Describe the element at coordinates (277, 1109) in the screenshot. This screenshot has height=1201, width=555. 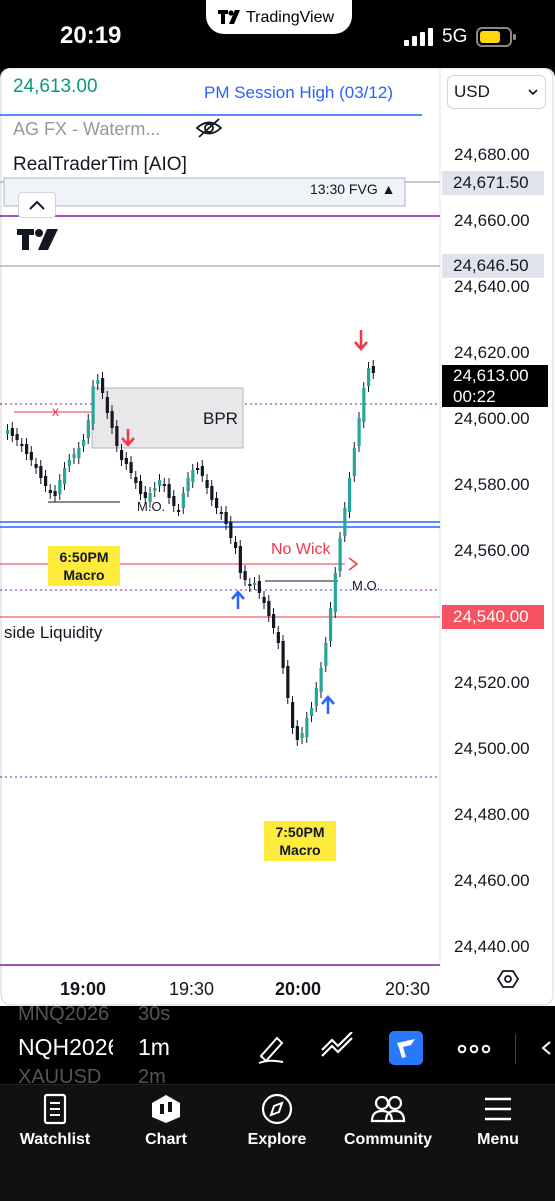
I see `compass-icon` at that location.